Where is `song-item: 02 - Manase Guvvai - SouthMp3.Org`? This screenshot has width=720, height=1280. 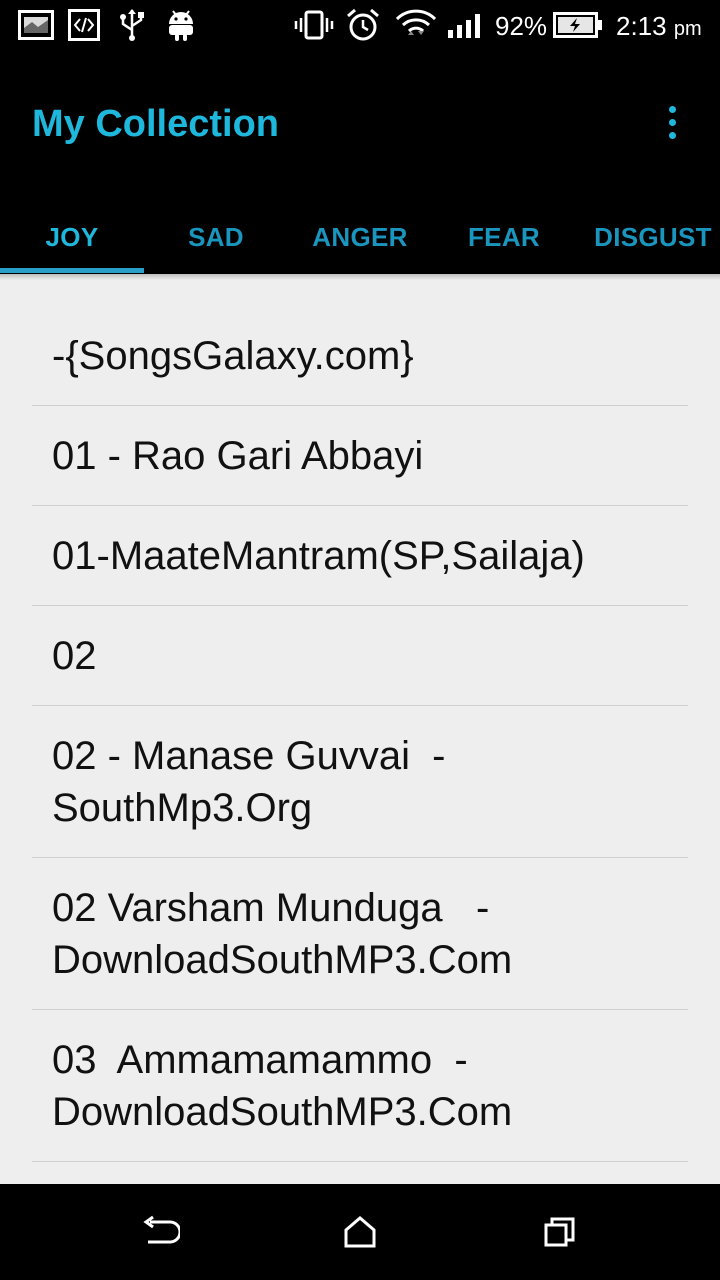 song-item: 02 - Manase Guvvai - SouthMp3.Org is located at coordinates (360, 782).